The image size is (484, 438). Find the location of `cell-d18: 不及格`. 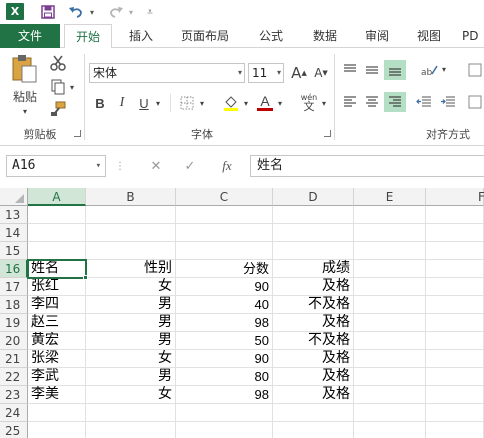

cell-d18: 不及格 is located at coordinates (313, 305).